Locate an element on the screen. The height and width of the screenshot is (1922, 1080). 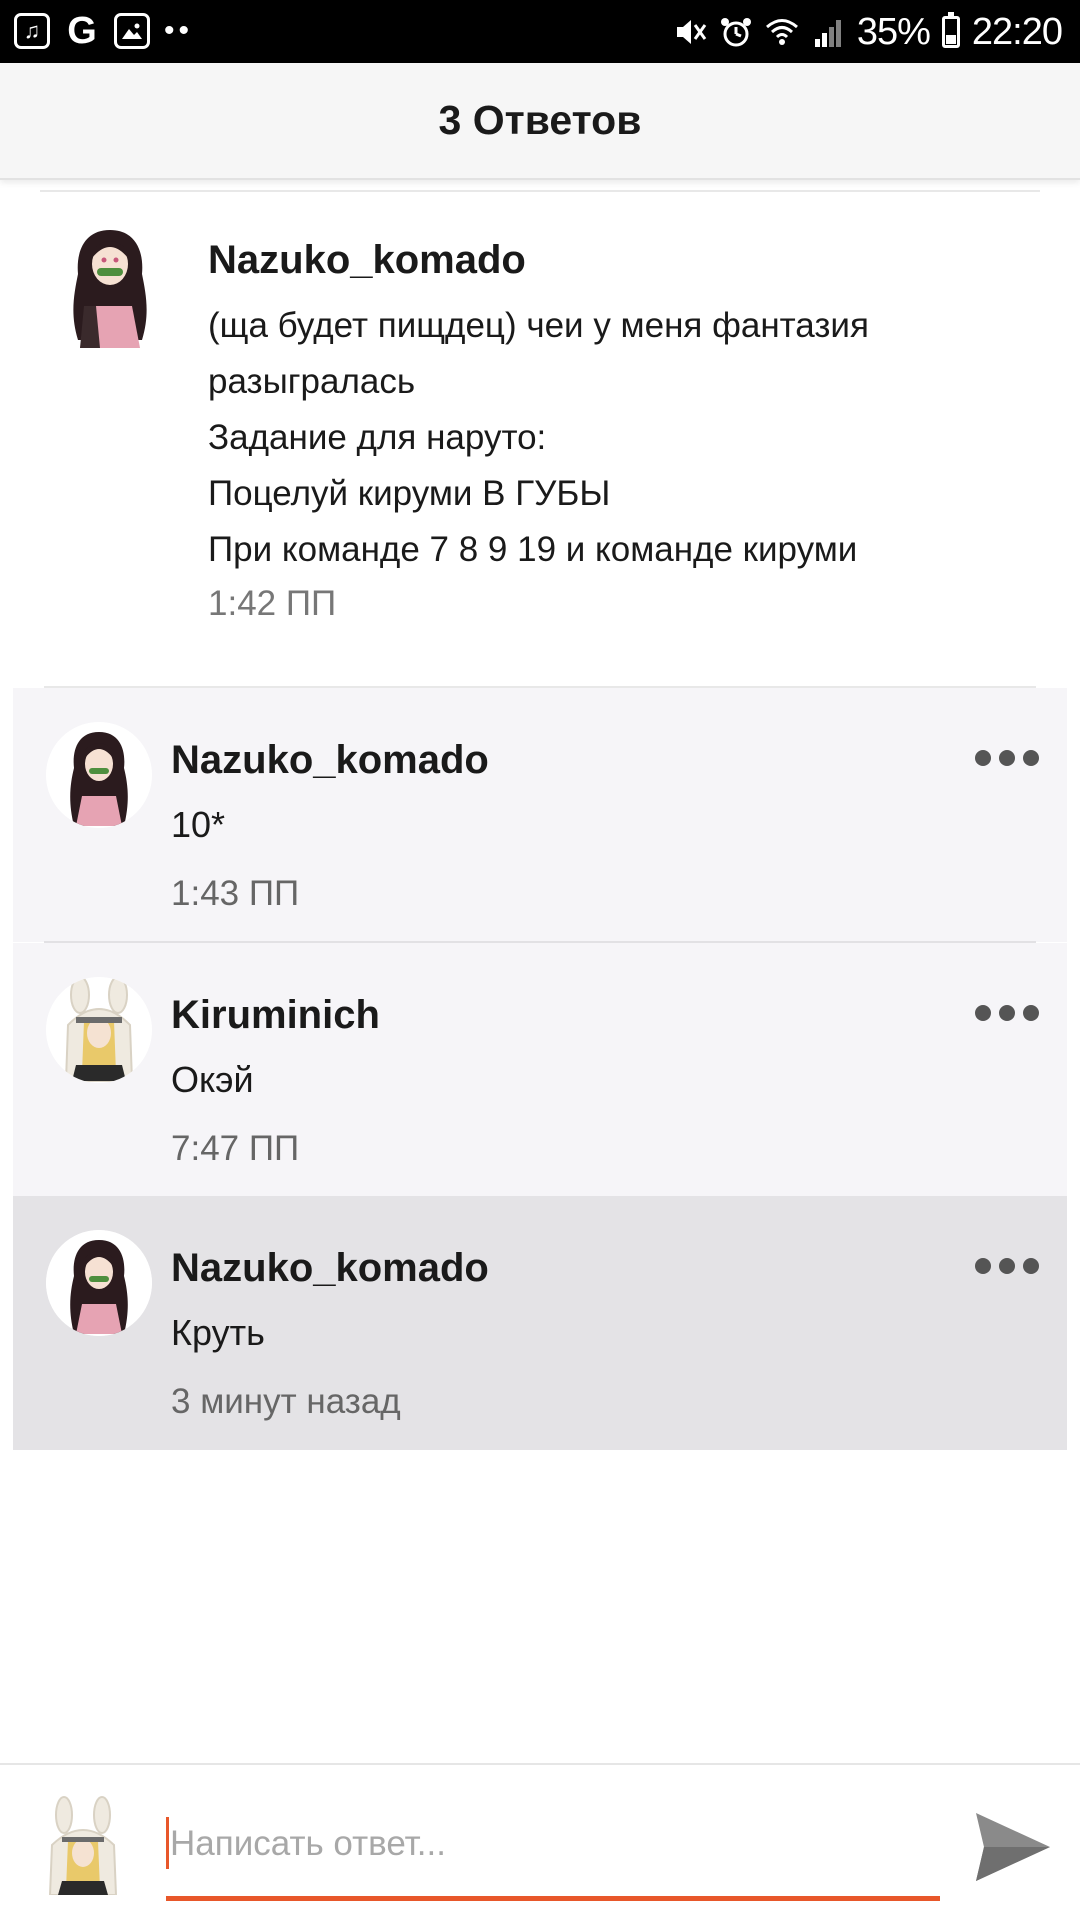
post-text-line: Задание для наруто: is located at coordinates (377, 437).